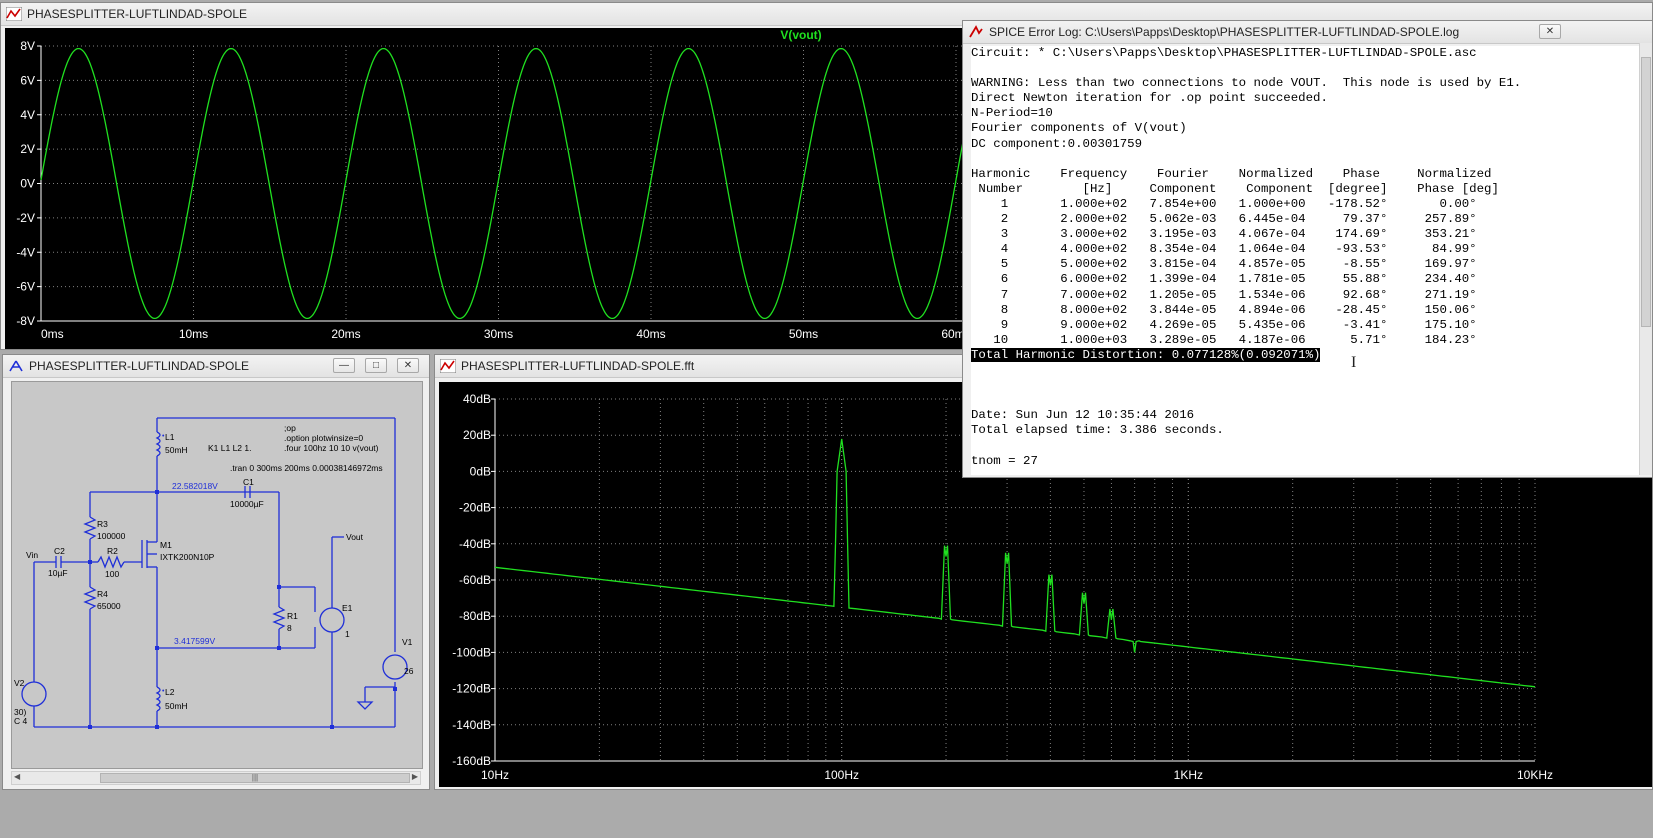 This screenshot has height=838, width=1653. What do you see at coordinates (1354, 362) in the screenshot?
I see `text-cursor-icon: I` at bounding box center [1354, 362].